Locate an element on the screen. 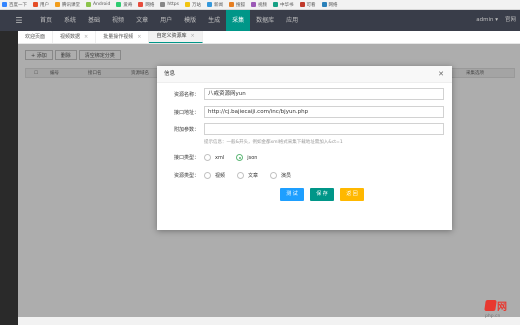  param-label: 附加参数： is located at coordinates (186, 129).